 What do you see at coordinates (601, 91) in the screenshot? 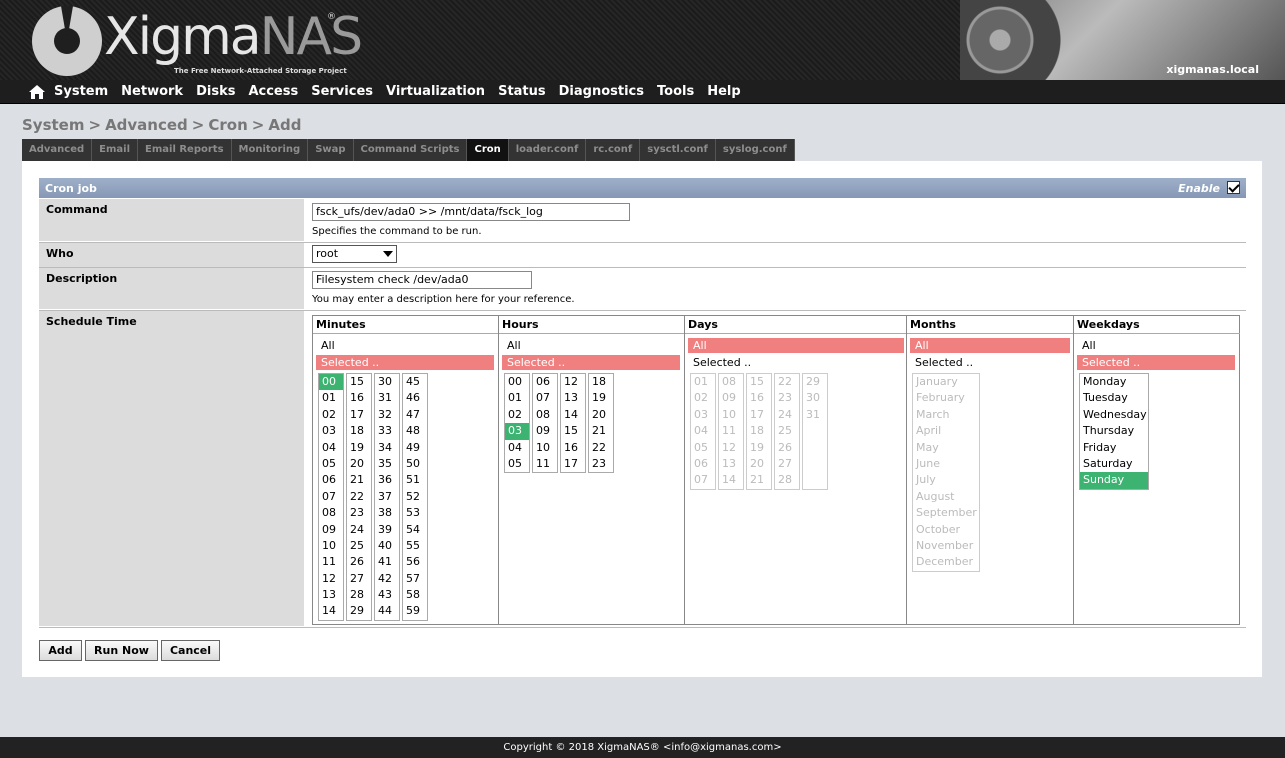
I see `nav-diagnostics: Diagnostics` at bounding box center [601, 91].